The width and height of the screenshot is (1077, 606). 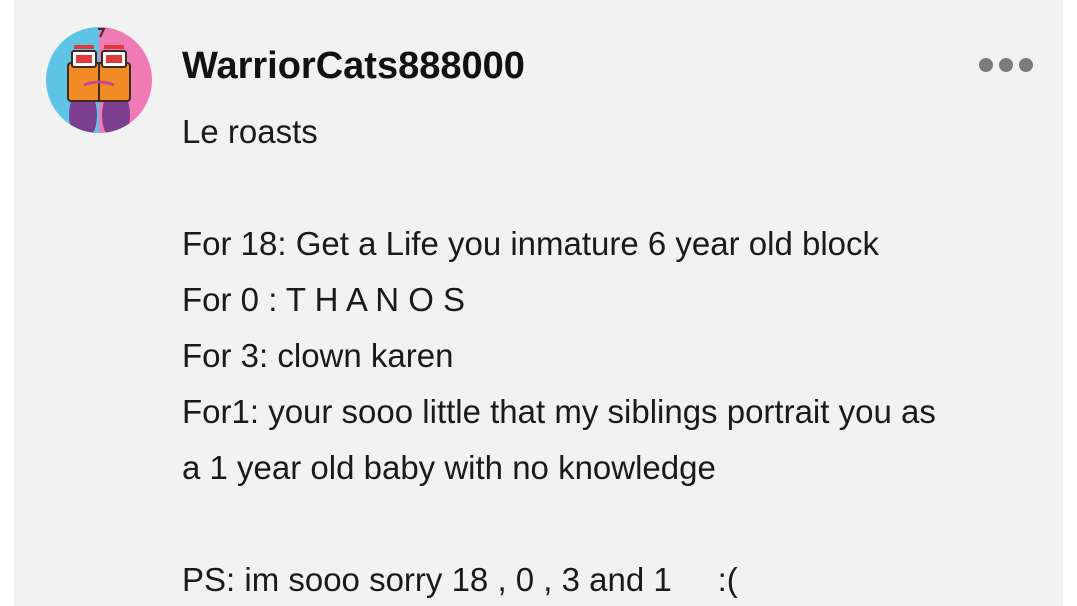 I want to click on avatar-image, so click(x=99, y=80).